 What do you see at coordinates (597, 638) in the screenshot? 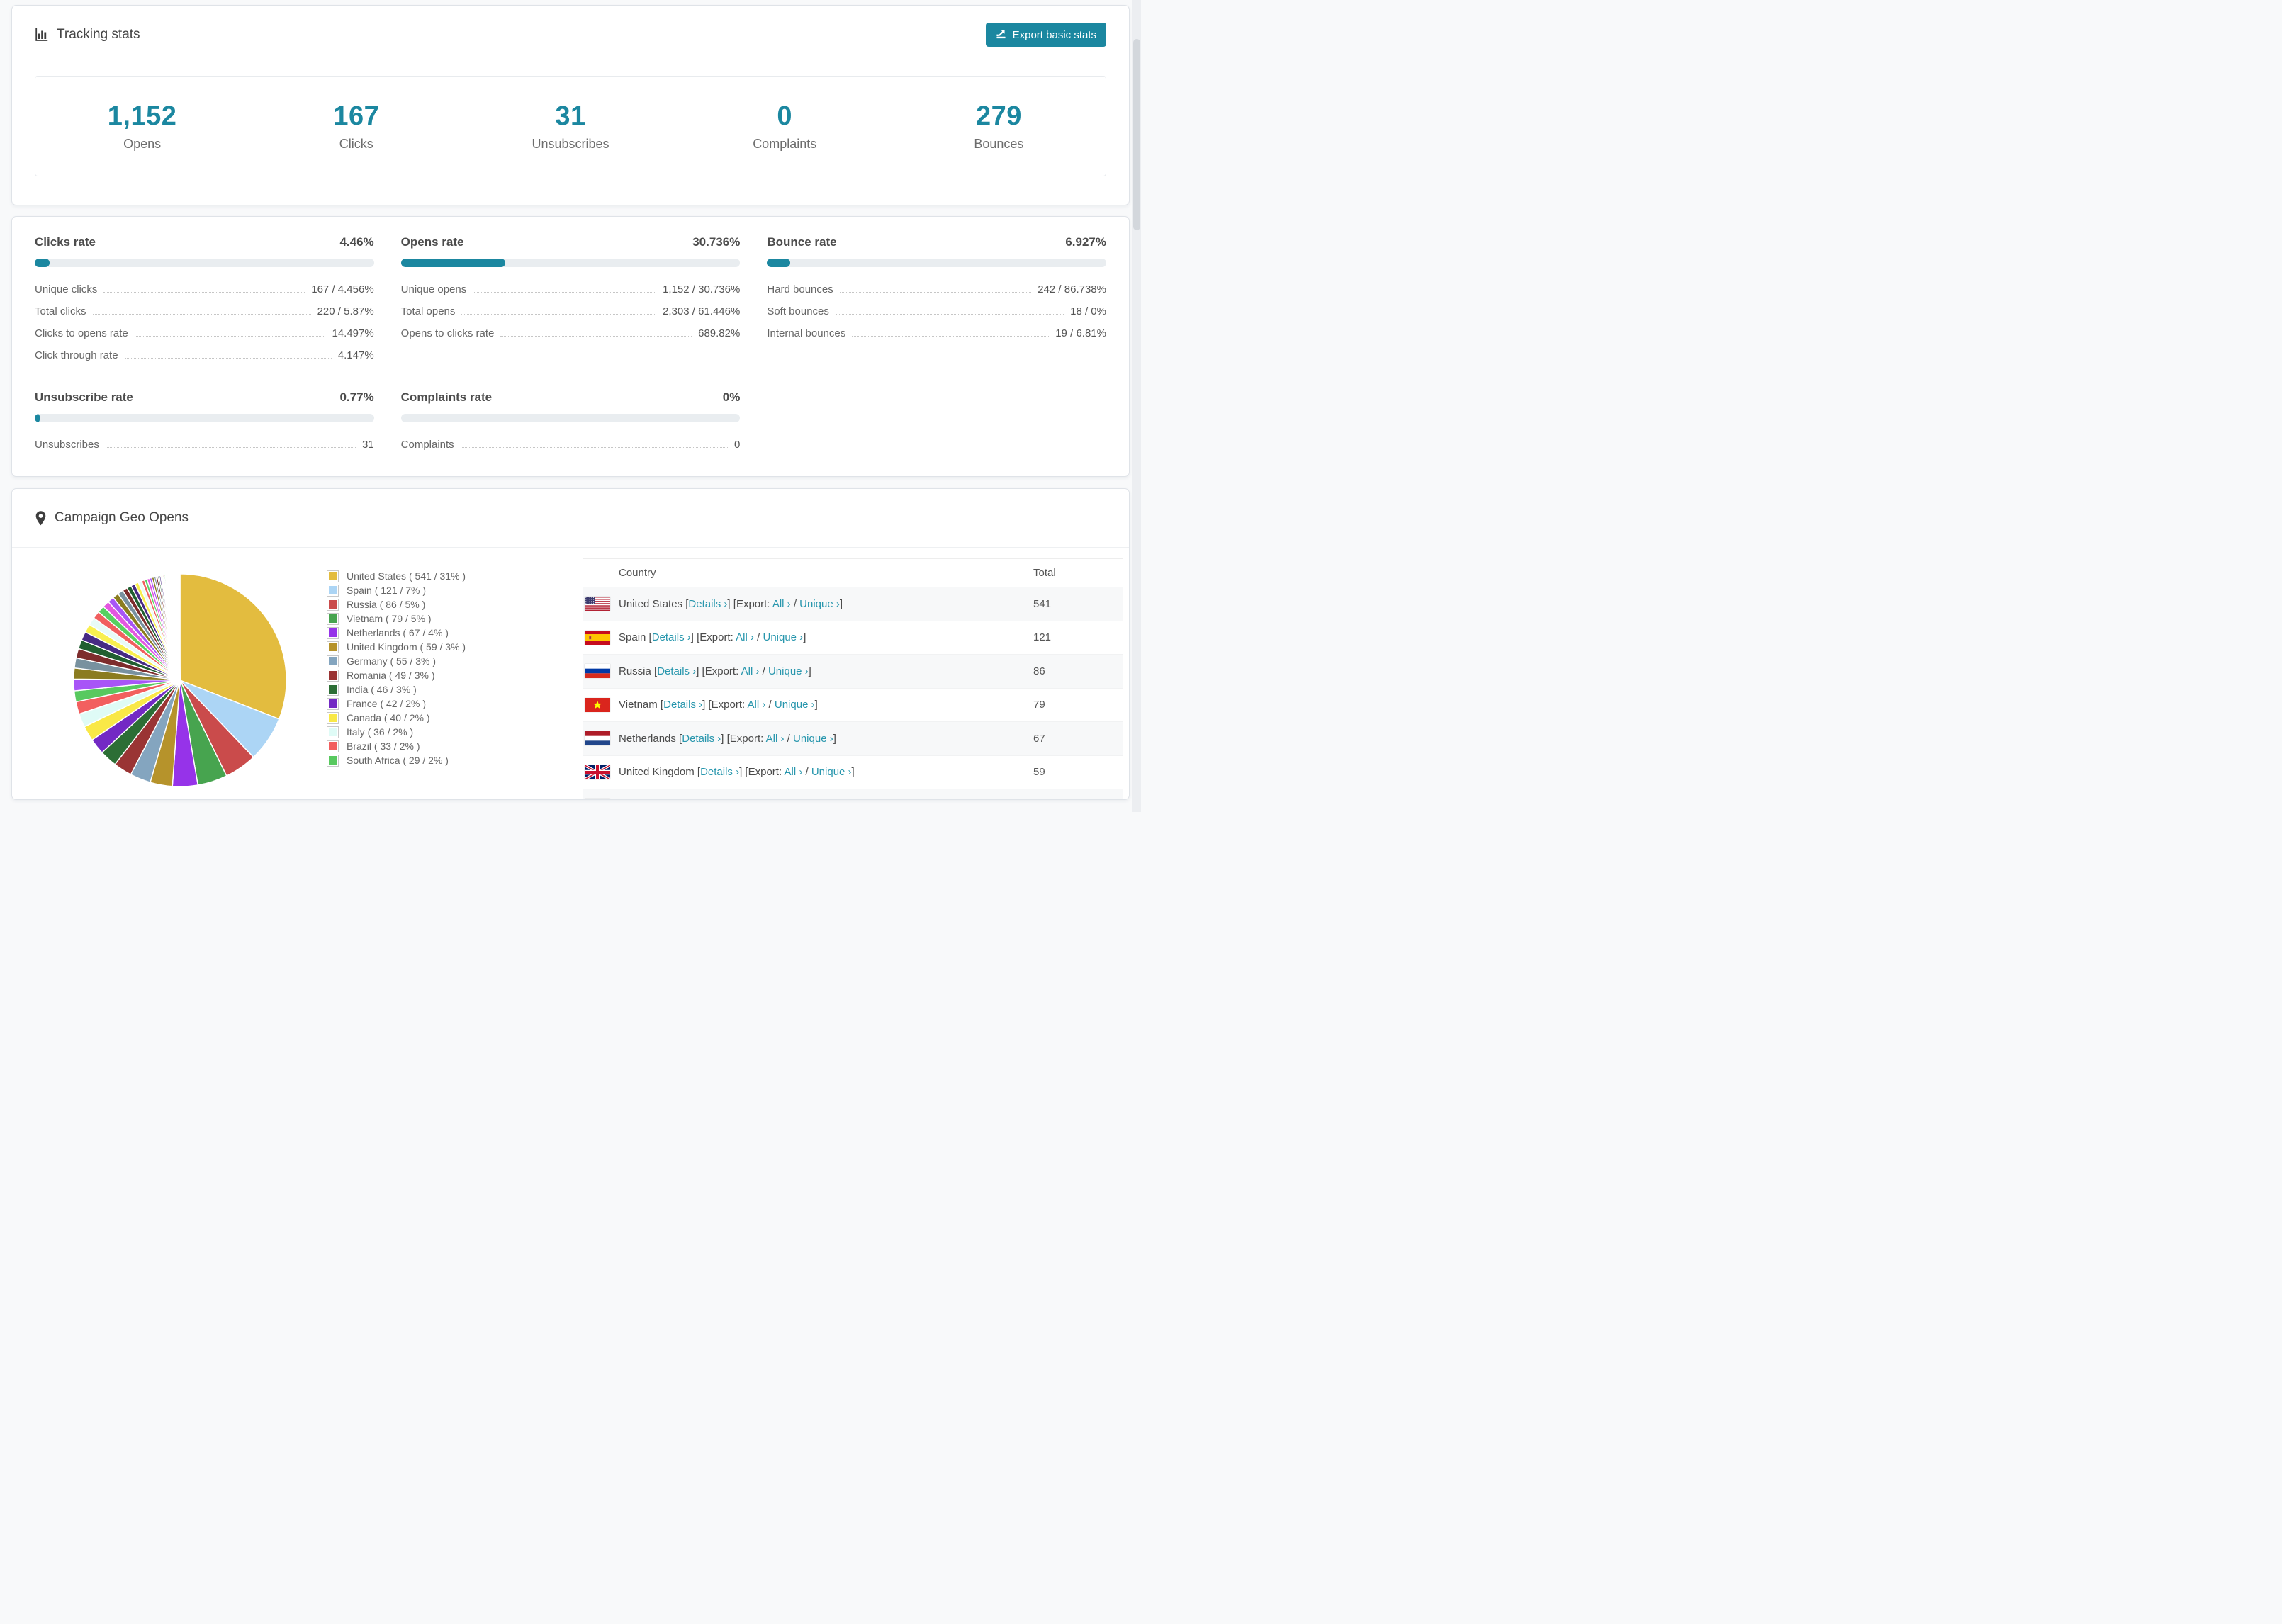
I see `flag-icon-es` at bounding box center [597, 638].